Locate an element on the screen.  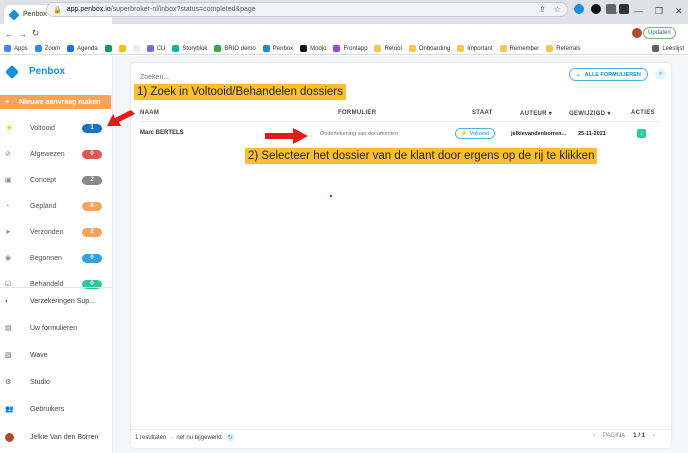
new-request-button: + Nieuwe aanvraag maken is located at coordinates (55, 102).